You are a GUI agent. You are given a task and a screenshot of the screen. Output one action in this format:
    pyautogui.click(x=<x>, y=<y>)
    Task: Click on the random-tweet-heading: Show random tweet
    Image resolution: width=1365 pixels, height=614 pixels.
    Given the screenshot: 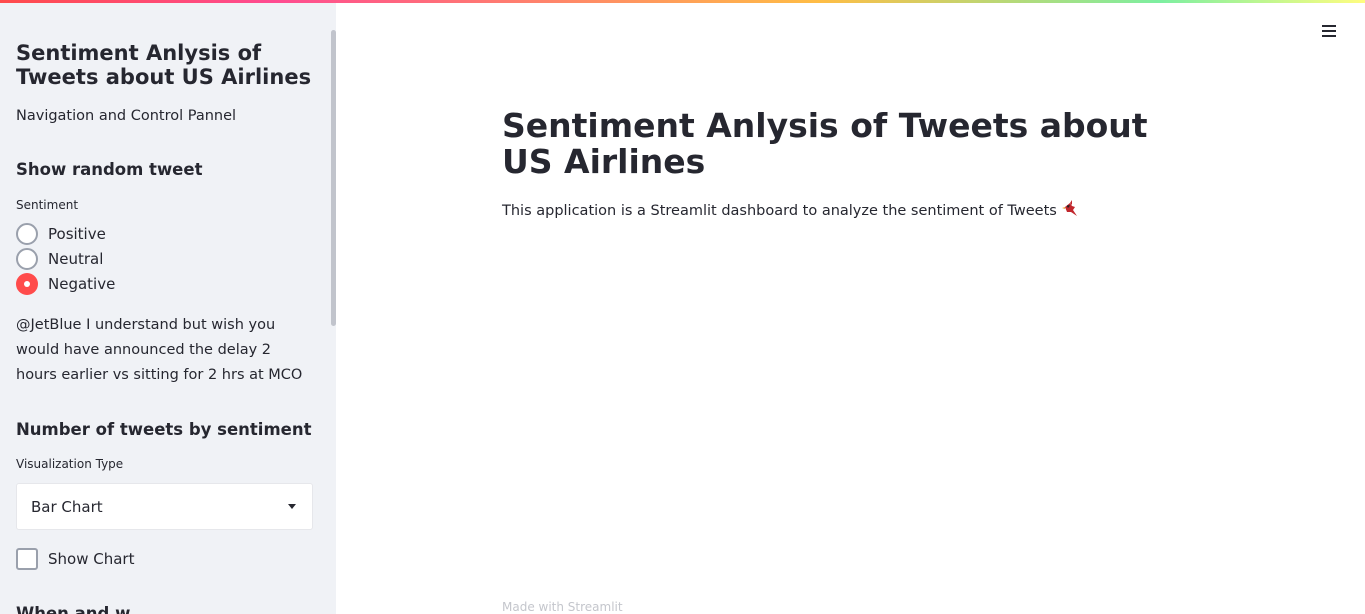 What is the action you would take?
    pyautogui.click(x=109, y=169)
    